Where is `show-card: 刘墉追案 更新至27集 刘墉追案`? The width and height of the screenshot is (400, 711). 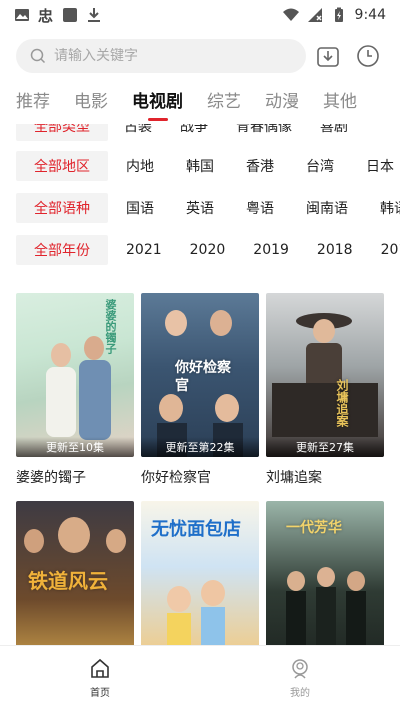
show-card: 刘墉追案 更新至27集 刘墉追案 is located at coordinates (325, 390).